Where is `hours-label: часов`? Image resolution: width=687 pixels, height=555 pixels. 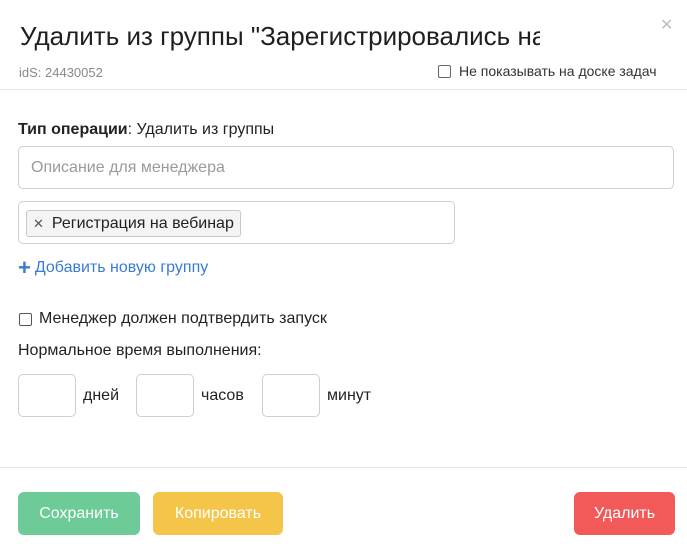
hours-label: часов is located at coordinates (222, 395).